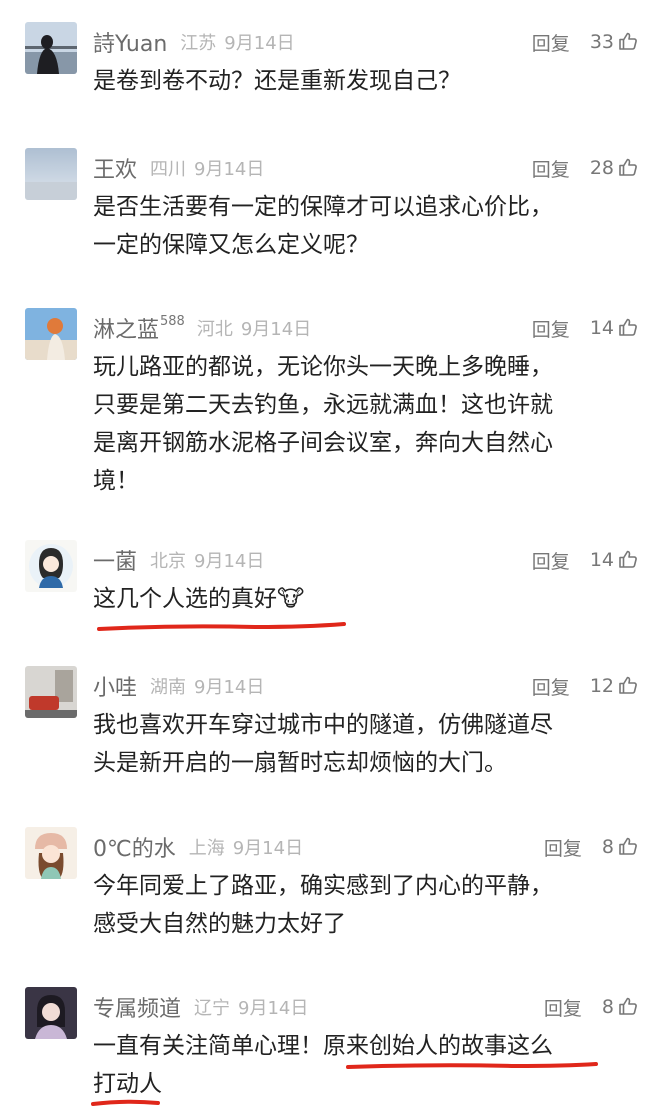  I want to click on username: 小哇, so click(115, 686).